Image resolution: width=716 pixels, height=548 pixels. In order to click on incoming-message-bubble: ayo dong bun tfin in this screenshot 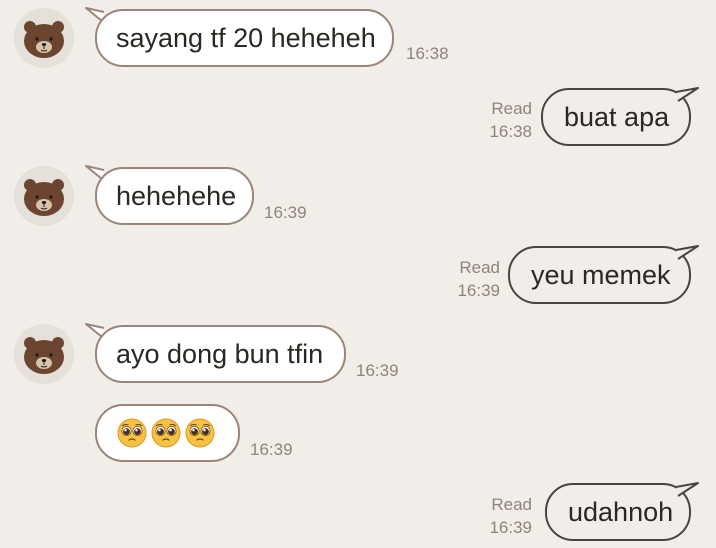, I will do `click(220, 354)`.